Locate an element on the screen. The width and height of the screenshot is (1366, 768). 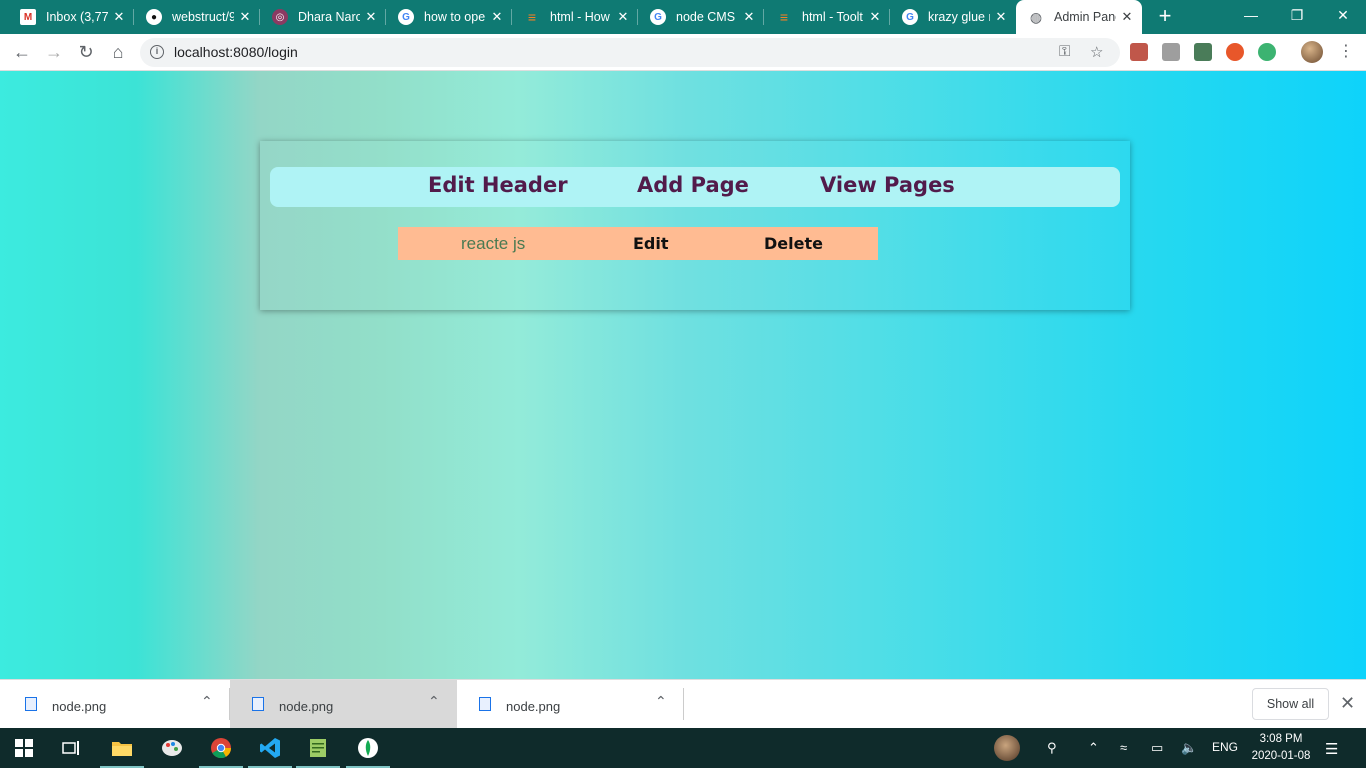
tab-google-search-1: G how to ope ✕ is located at coordinates (449, 17).